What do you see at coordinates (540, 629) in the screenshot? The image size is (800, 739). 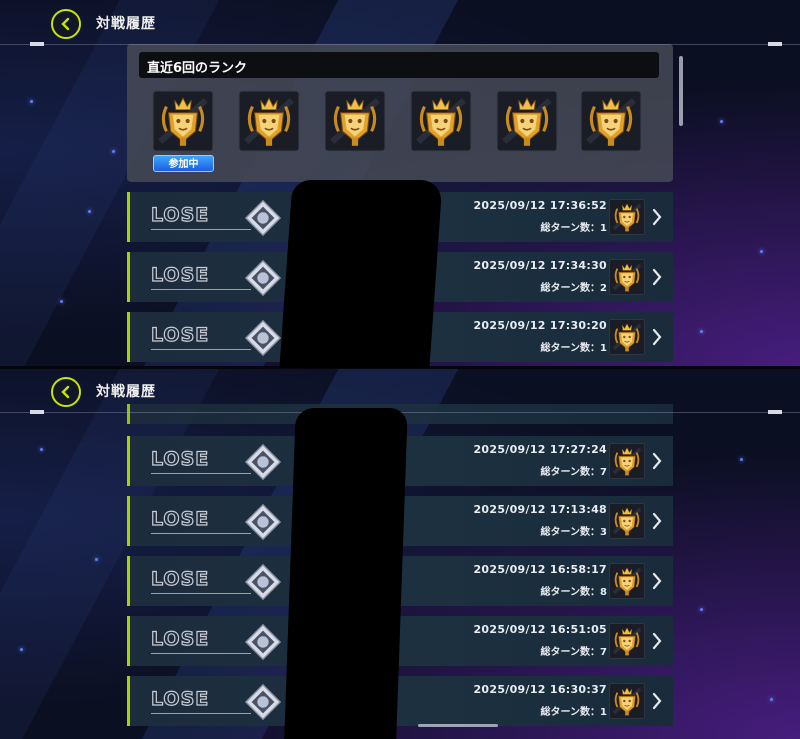 I see `match-time: 2025/09/12 16:51:05` at bounding box center [540, 629].